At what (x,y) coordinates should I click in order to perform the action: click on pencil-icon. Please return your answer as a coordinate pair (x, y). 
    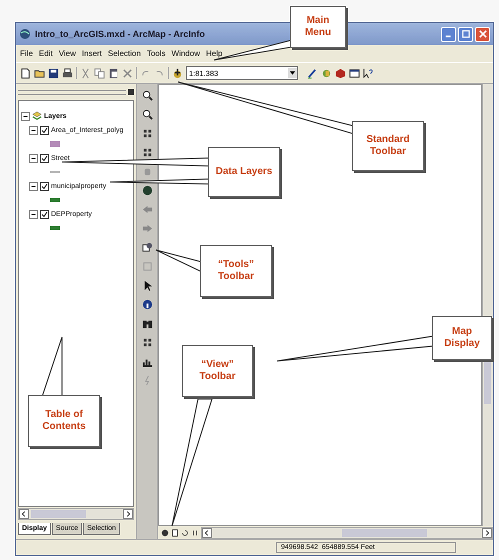
    Looking at the image, I should click on (312, 73).